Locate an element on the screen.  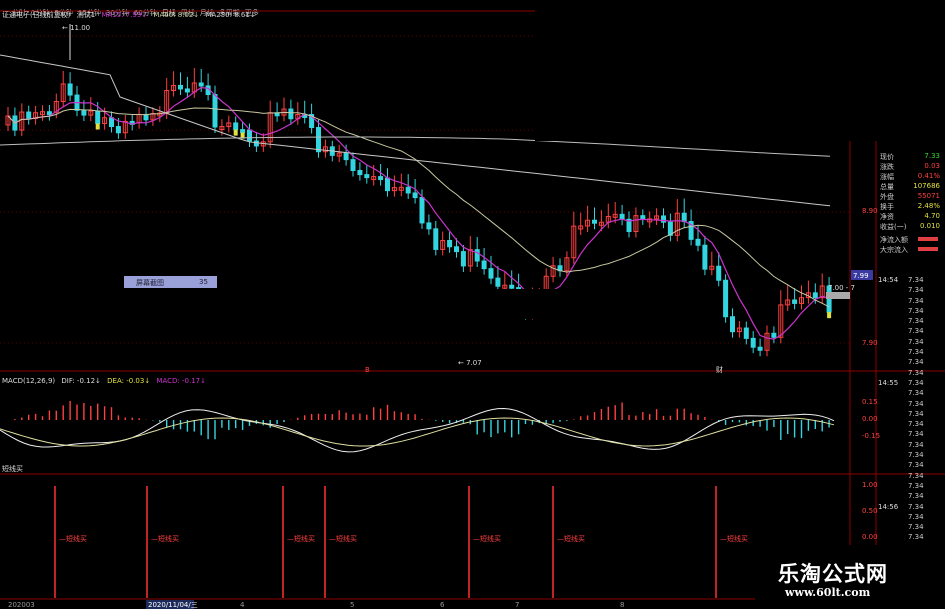
quote-key: 外盘 is located at coordinates (887, 197).